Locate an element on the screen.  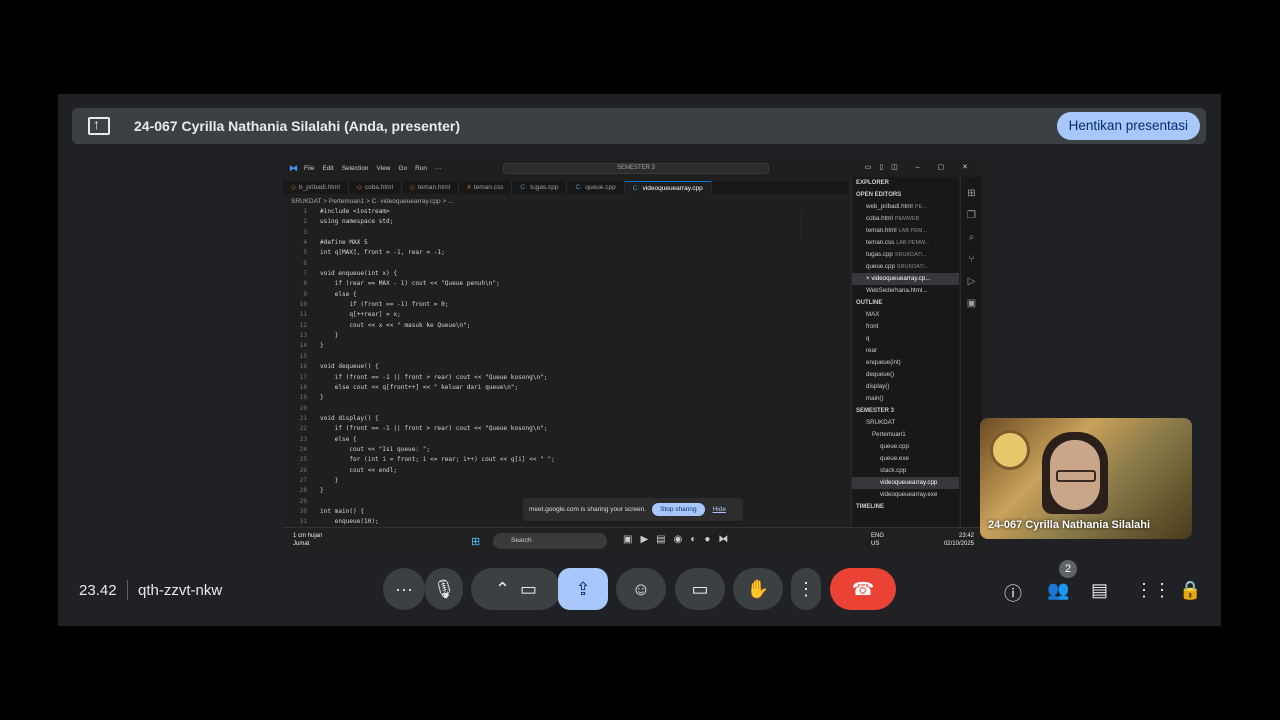
present-button: ⇪ is located at coordinates (583, 589).